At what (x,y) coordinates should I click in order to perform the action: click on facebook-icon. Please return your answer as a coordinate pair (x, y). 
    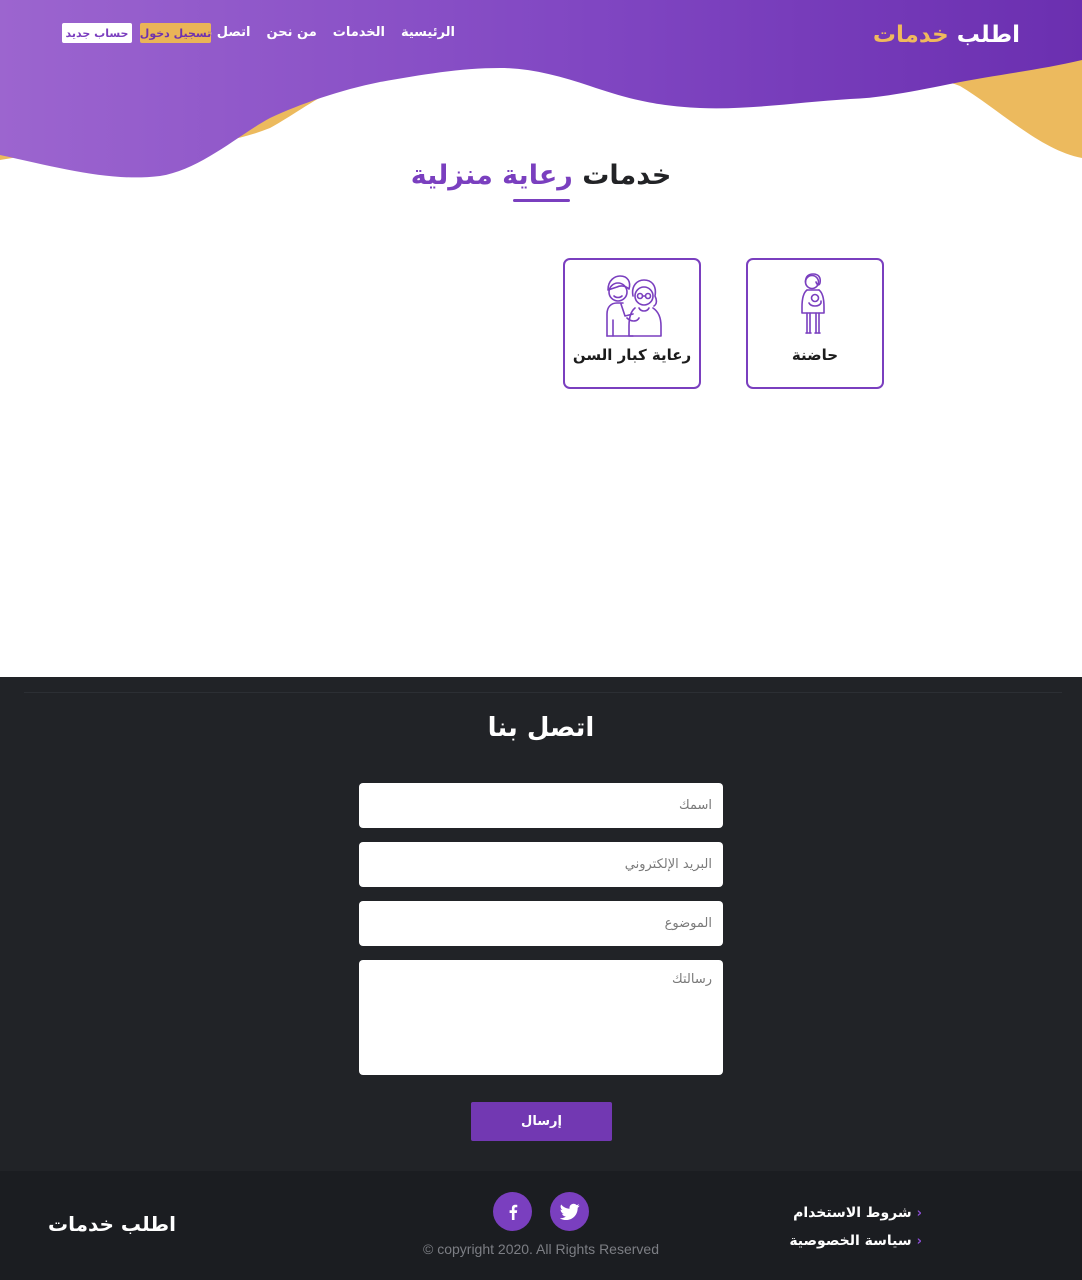
    Looking at the image, I should click on (513, 1212).